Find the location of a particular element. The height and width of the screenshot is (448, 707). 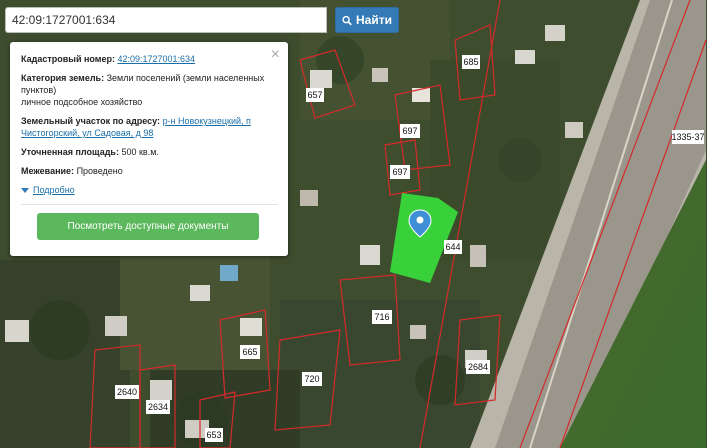

survey-value: Проведено is located at coordinates (99, 171).